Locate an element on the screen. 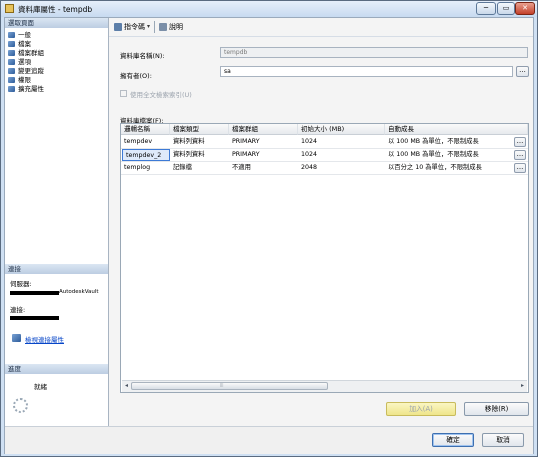 The height and width of the screenshot is (457, 538). column-header-file-type: 檔案類型 is located at coordinates (199, 129).